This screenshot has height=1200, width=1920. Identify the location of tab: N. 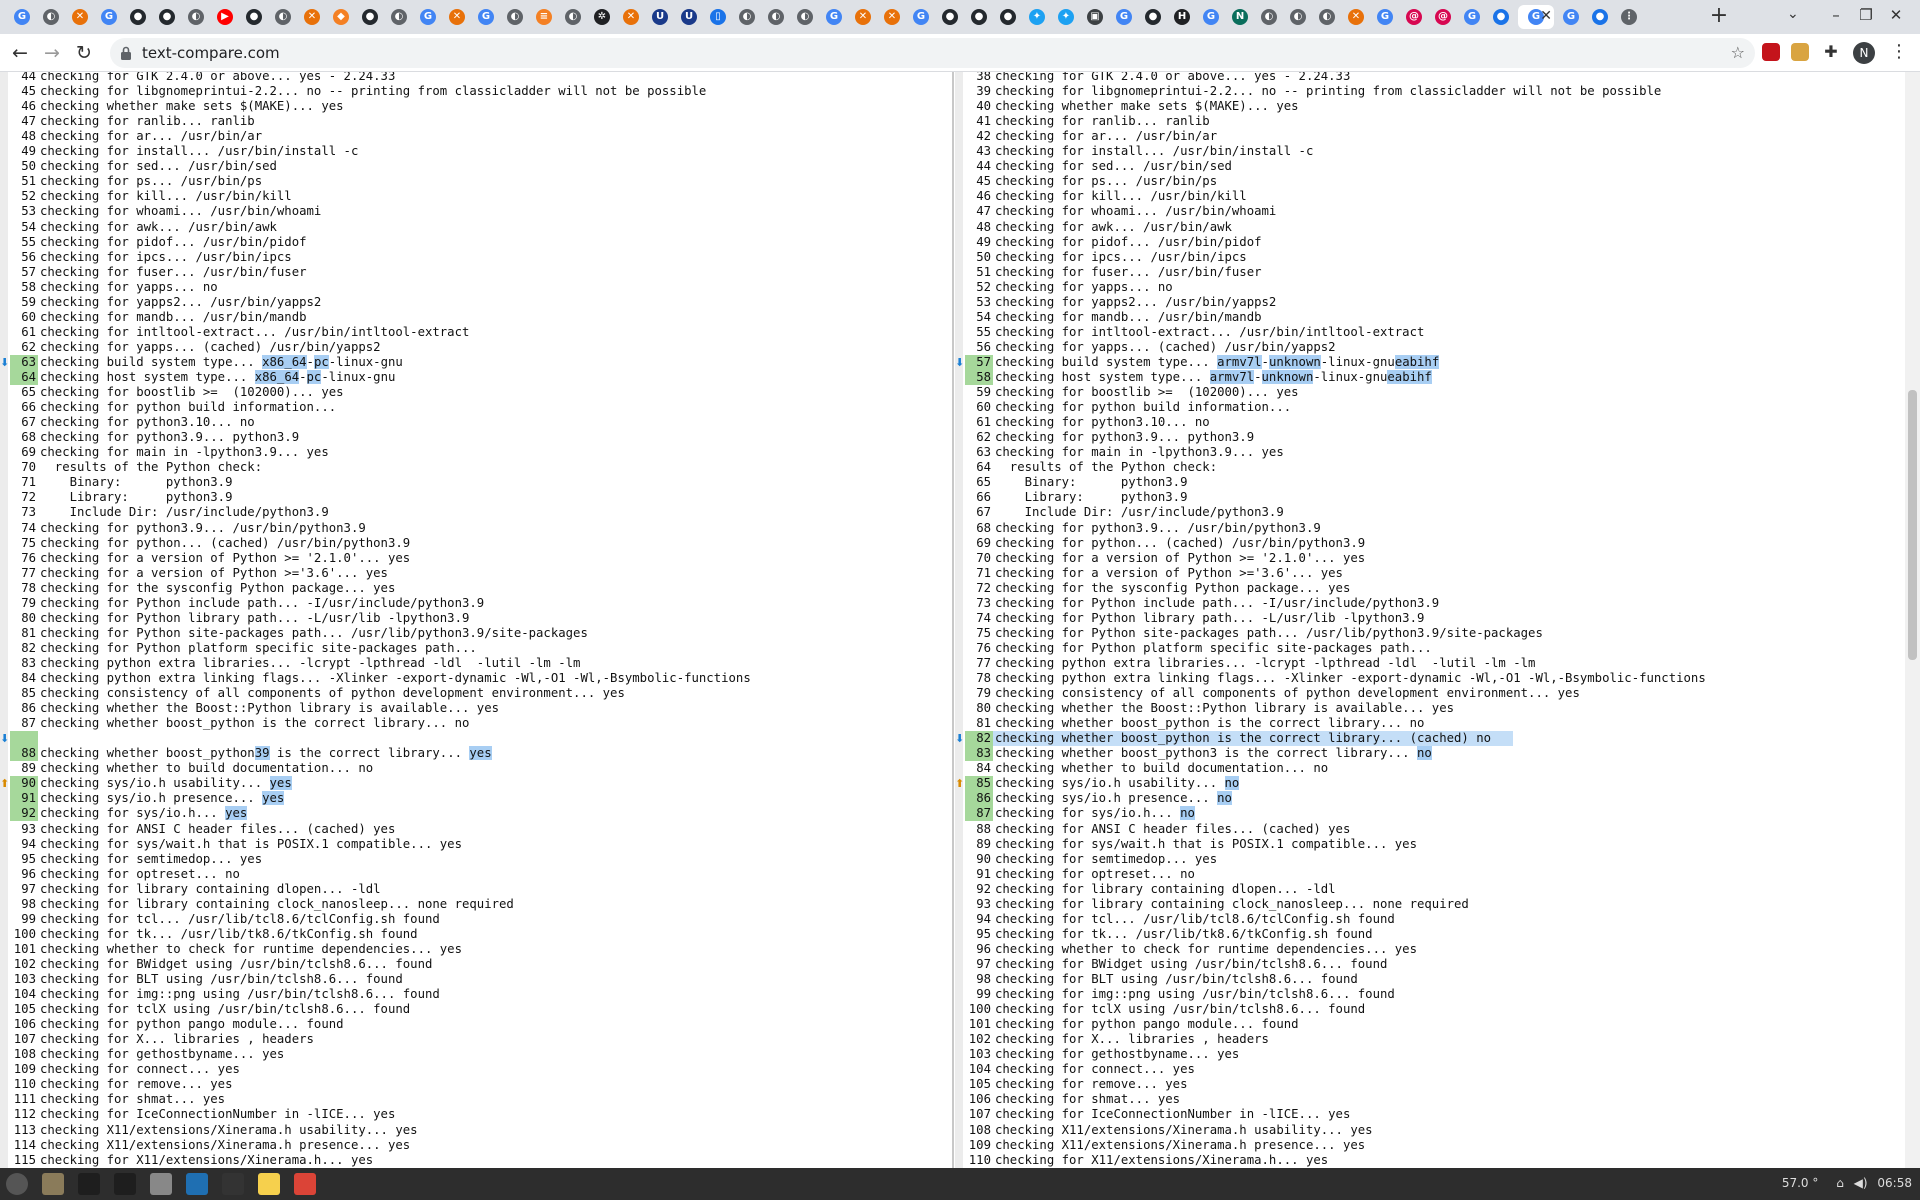
(1240, 17).